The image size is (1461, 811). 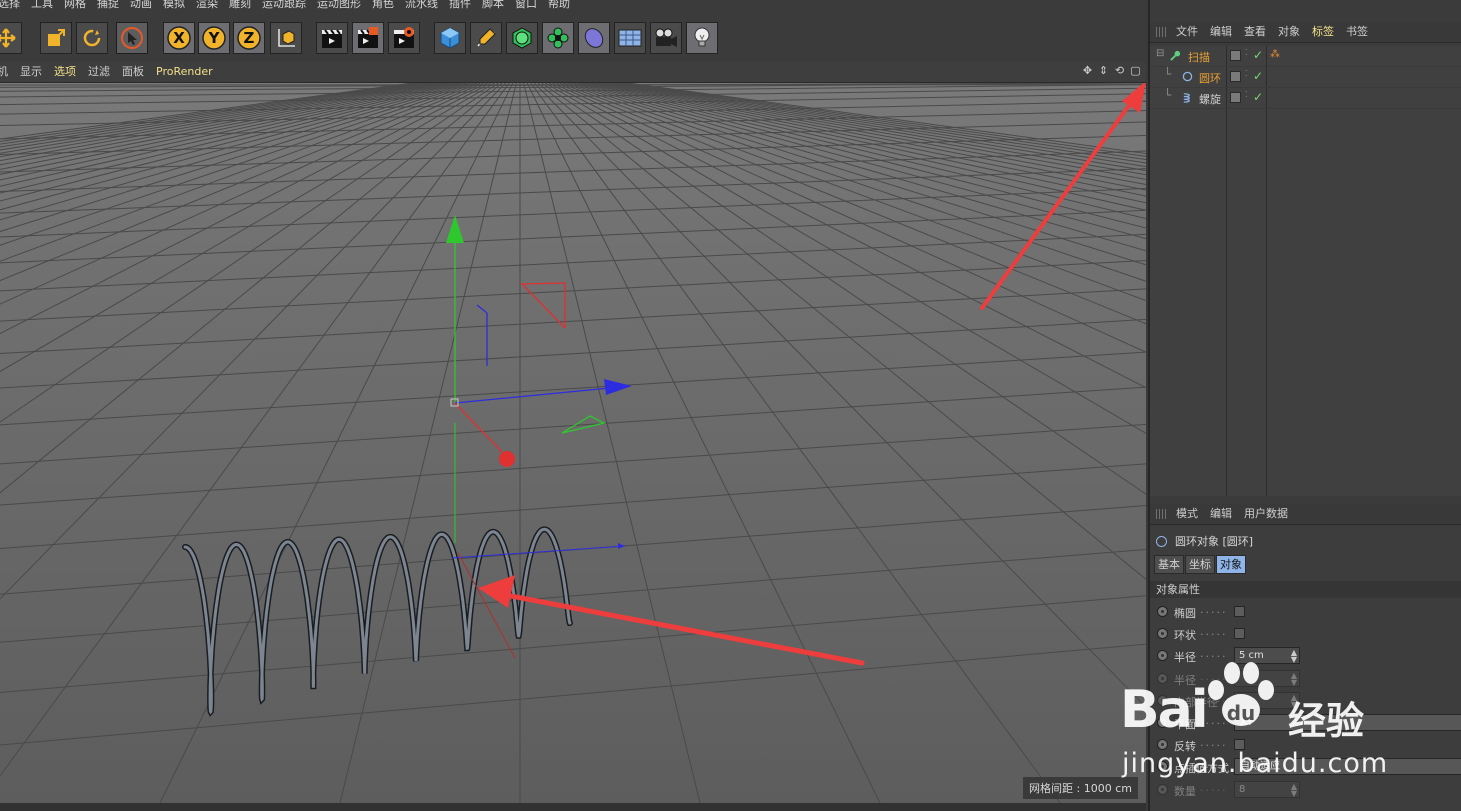 I want to click on menu-item-5: 模拟, so click(x=174, y=5).